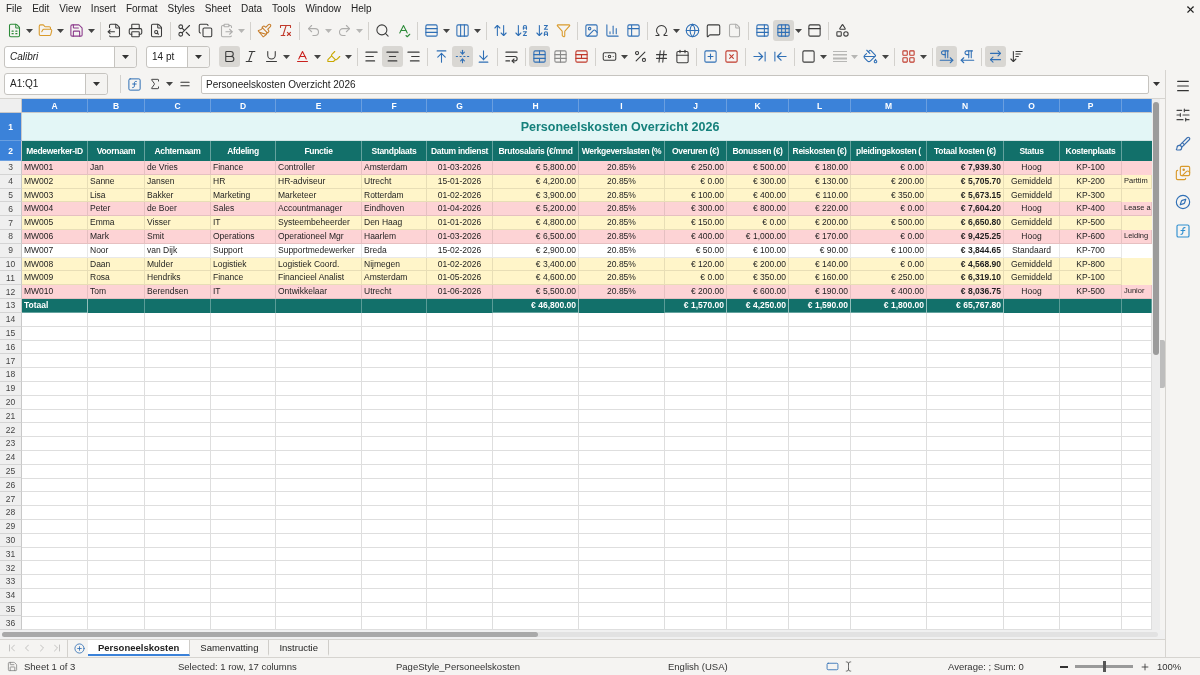 This screenshot has height=675, width=1200. Describe the element at coordinates (11, 292) in the screenshot. I see `row-header: 12` at that location.